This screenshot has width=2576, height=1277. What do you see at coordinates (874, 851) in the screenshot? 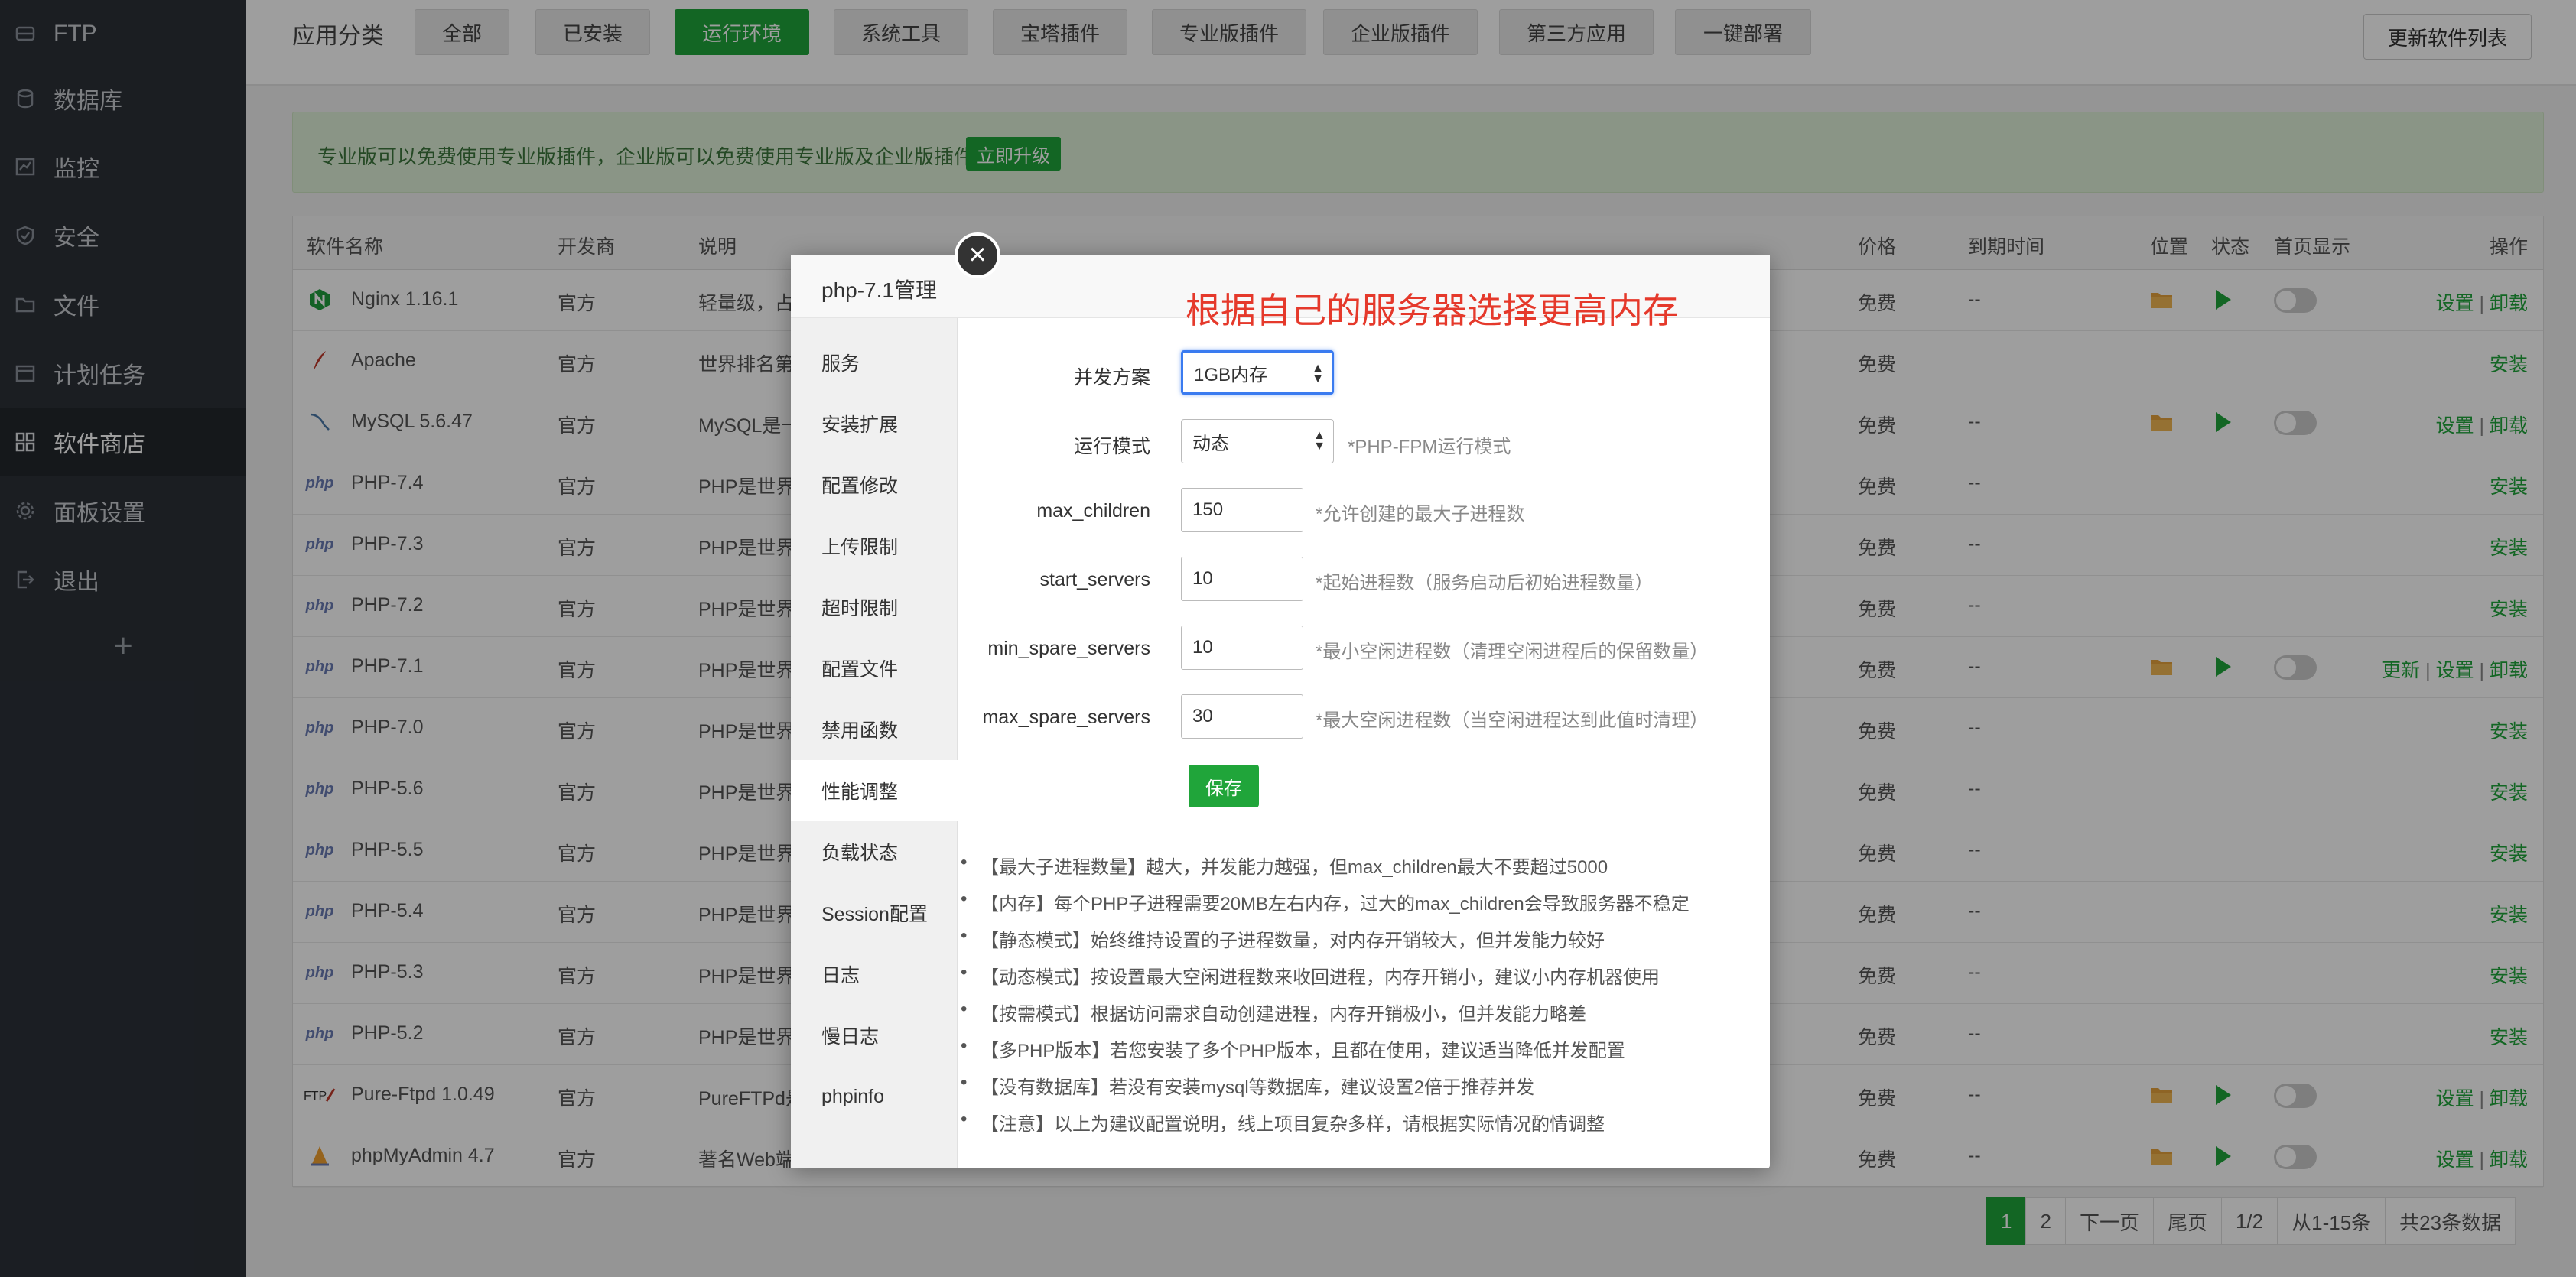
I see `dialog-nav-item: 负载状态` at bounding box center [874, 851].